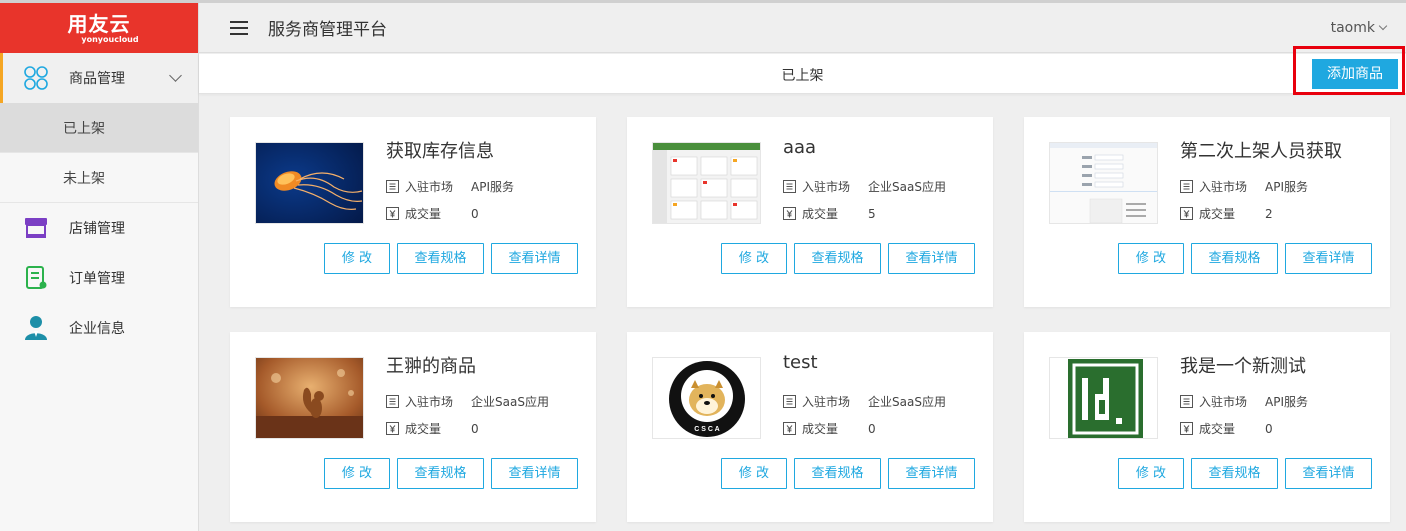 The image size is (1406, 531). Describe the element at coordinates (239, 27) in the screenshot. I see `menu-icon` at that location.